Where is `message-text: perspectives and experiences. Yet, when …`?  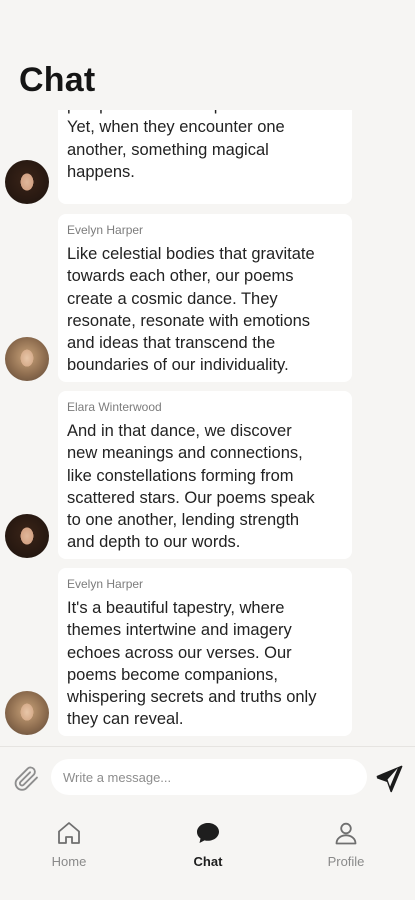 message-text: perspectives and experiences. Yet, when … is located at coordinates (178, 145).